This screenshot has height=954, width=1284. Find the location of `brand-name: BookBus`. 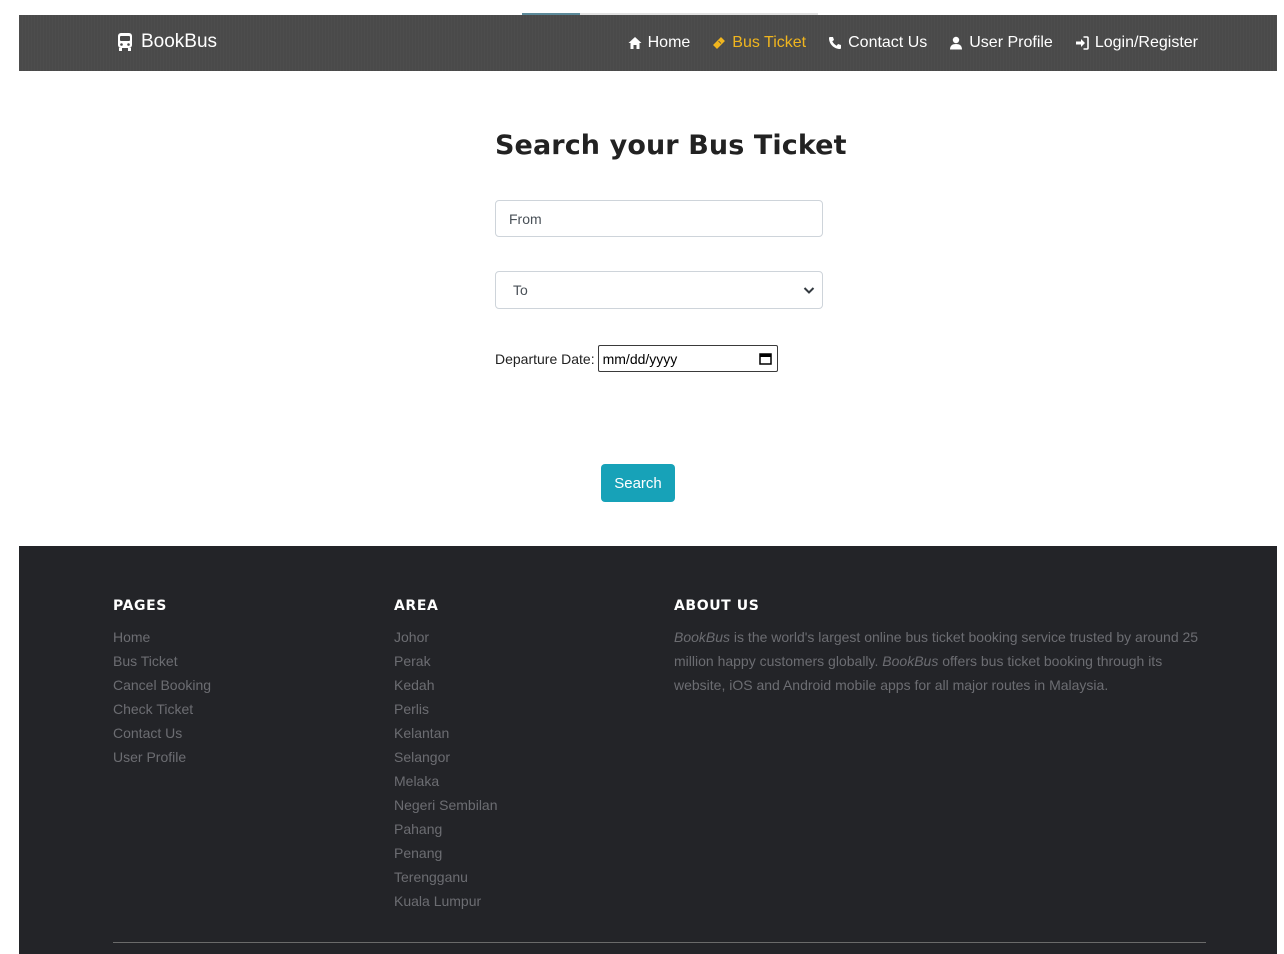

brand-name: BookBus is located at coordinates (179, 41).